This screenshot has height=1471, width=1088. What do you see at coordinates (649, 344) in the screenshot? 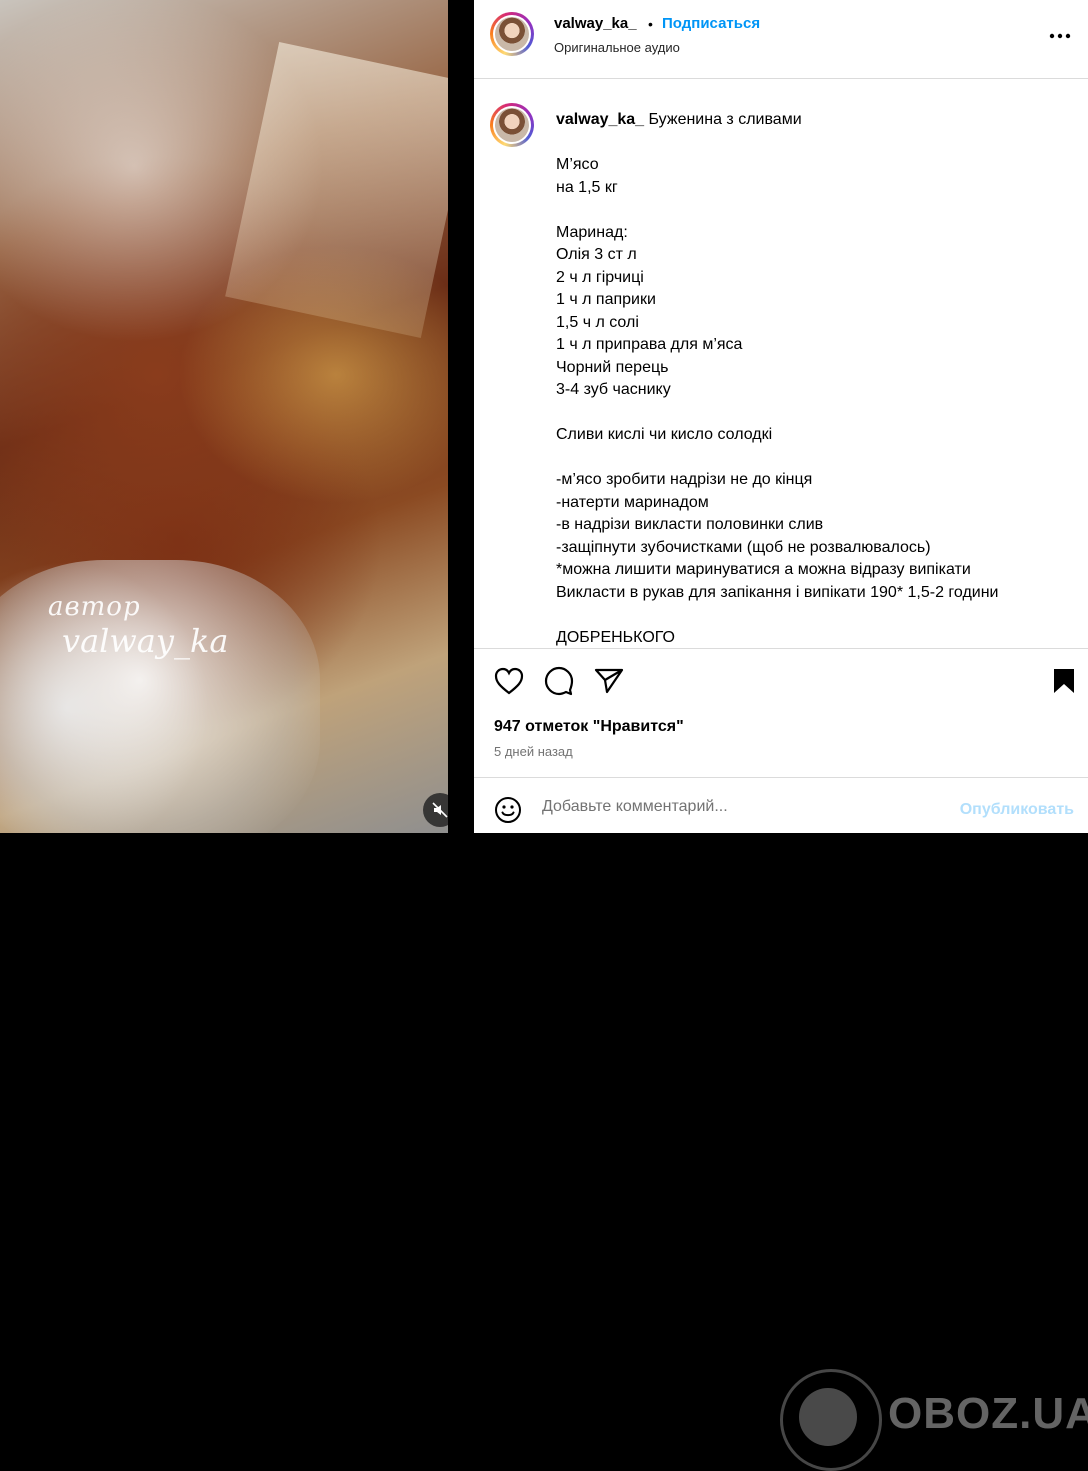
I see `caption-line: 1 ч л приправа для м’яса` at bounding box center [649, 344].